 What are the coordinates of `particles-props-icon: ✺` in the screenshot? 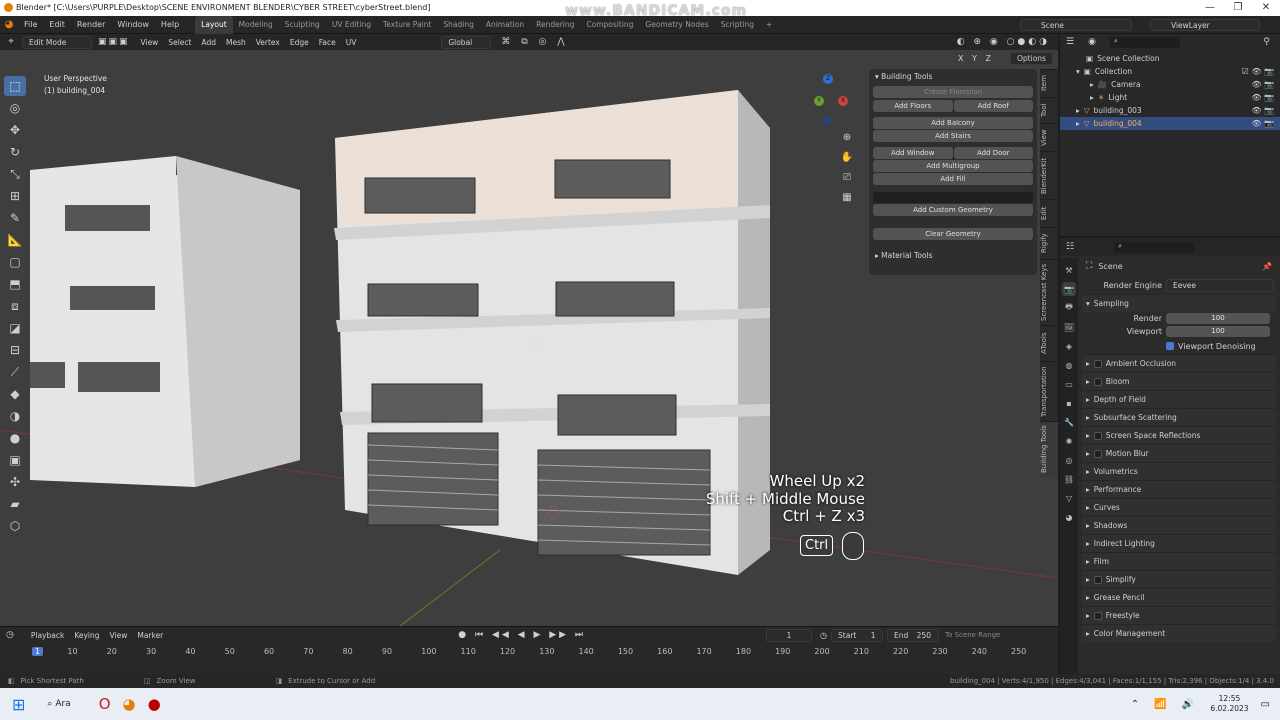 It's located at (1069, 441).